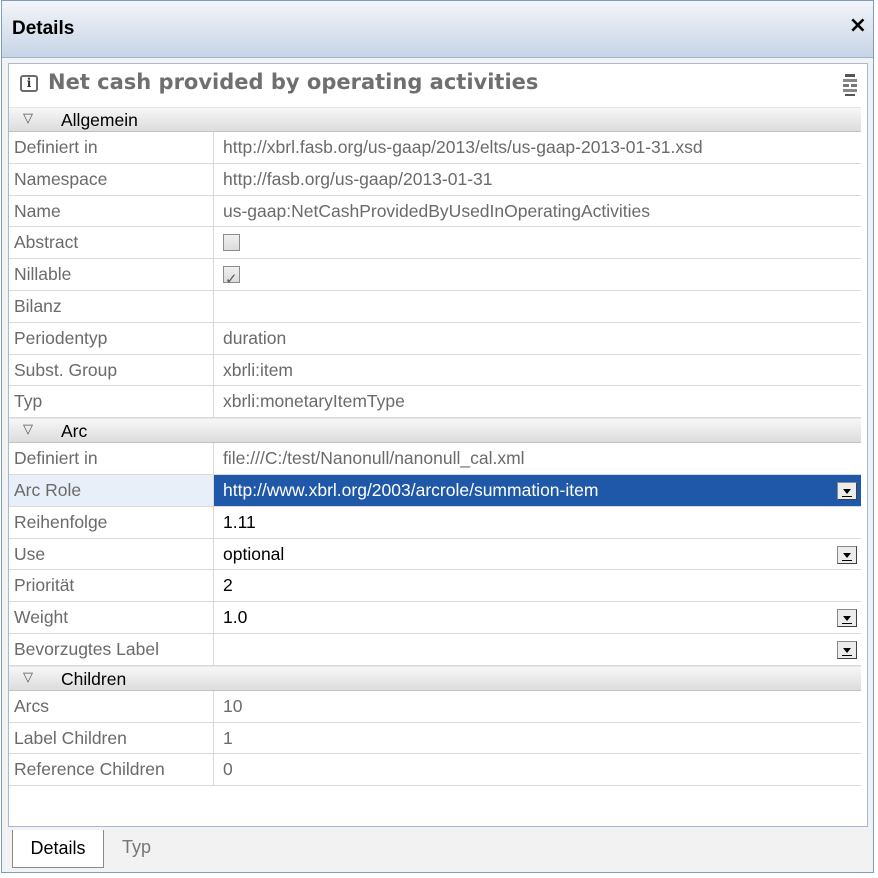 The height and width of the screenshot is (878, 878). Describe the element at coordinates (537, 401) in the screenshot. I see `property-value: xbrli:monetaryItemType` at that location.